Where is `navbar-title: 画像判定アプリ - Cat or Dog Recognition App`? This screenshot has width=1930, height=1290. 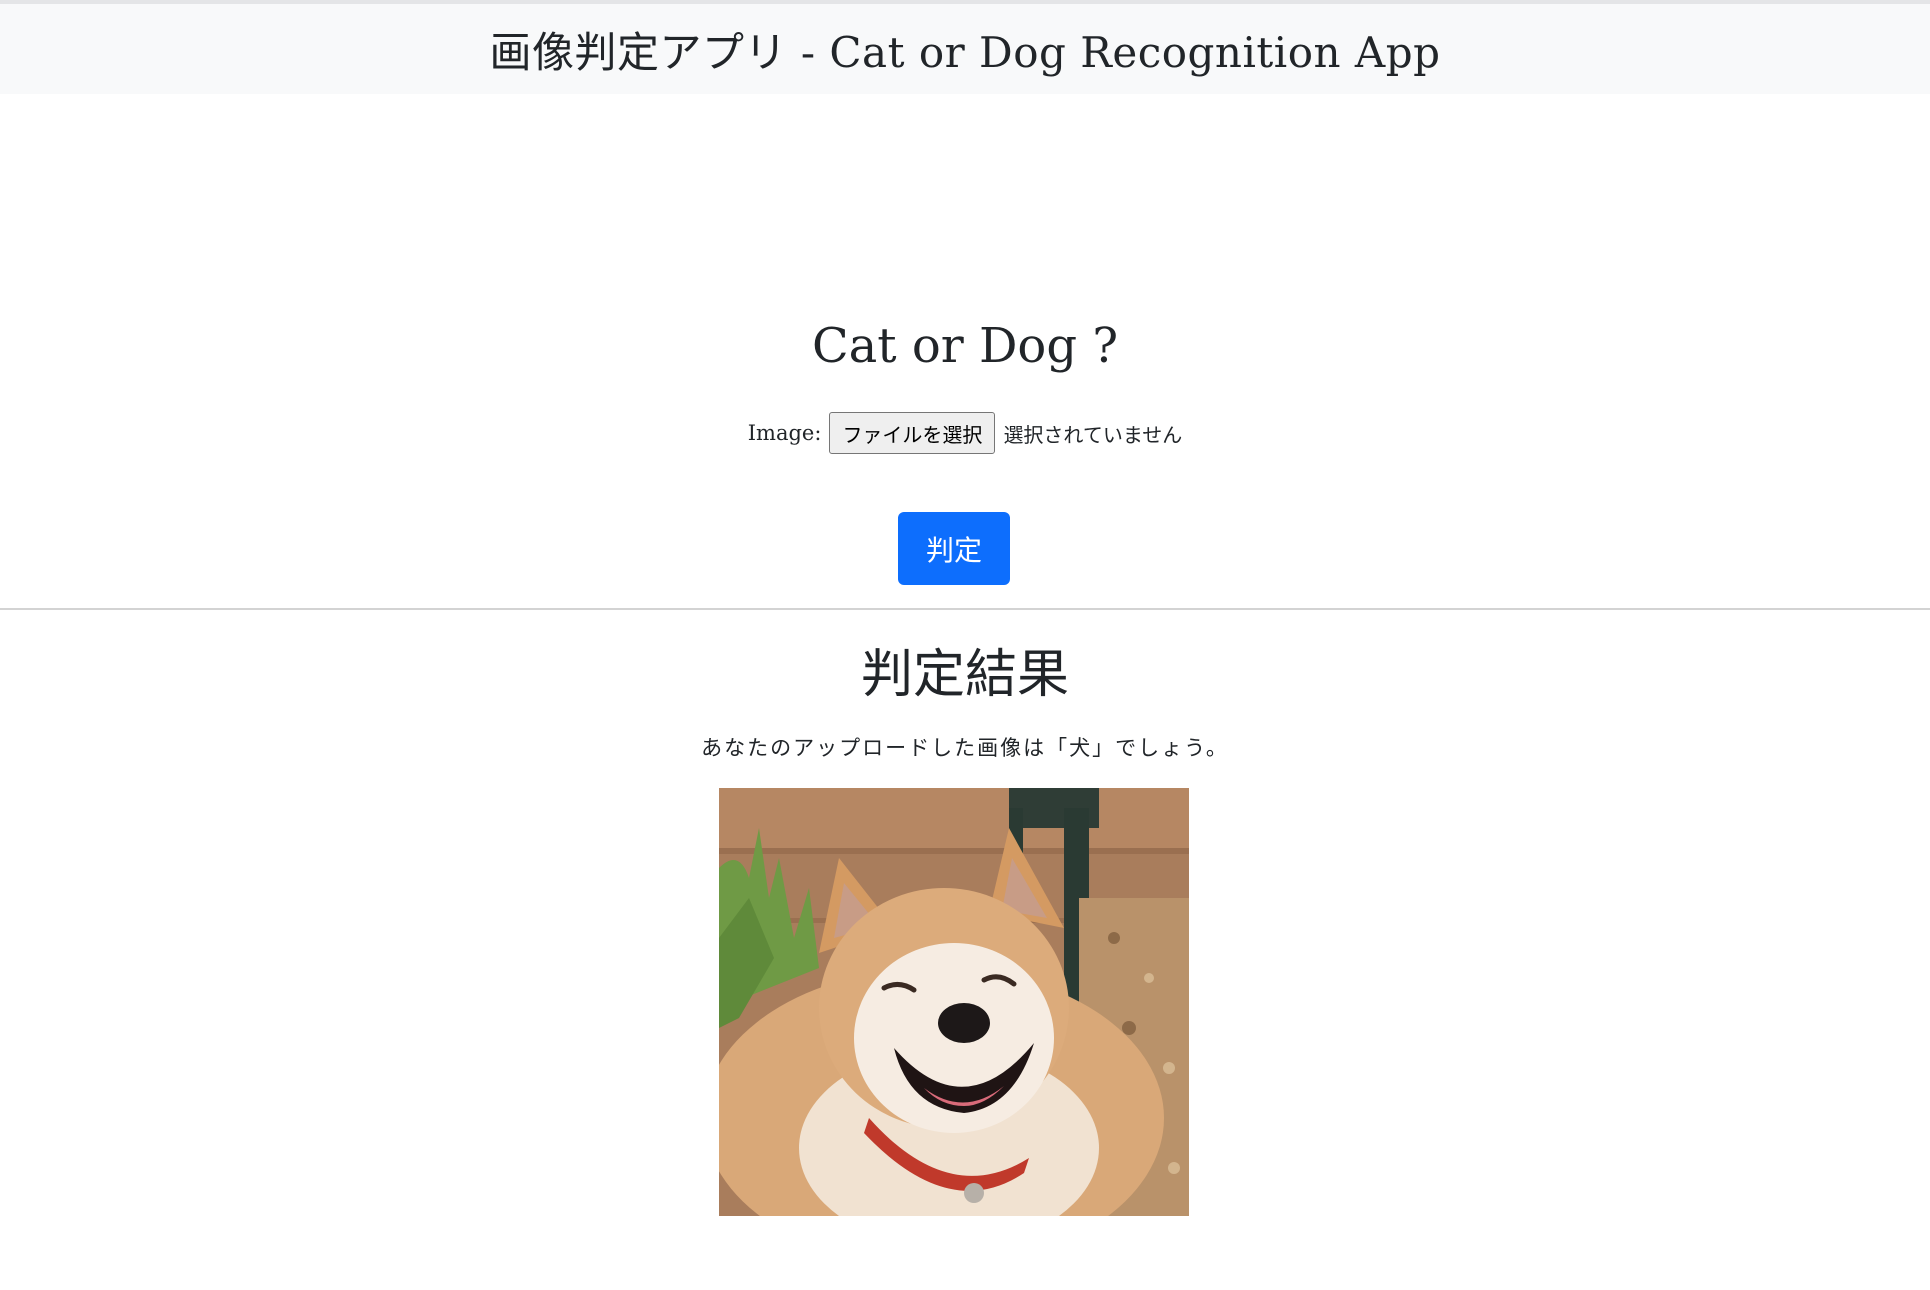
navbar-title: 画像判定アプリ - Cat or Dog Recognition App is located at coordinates (965, 49).